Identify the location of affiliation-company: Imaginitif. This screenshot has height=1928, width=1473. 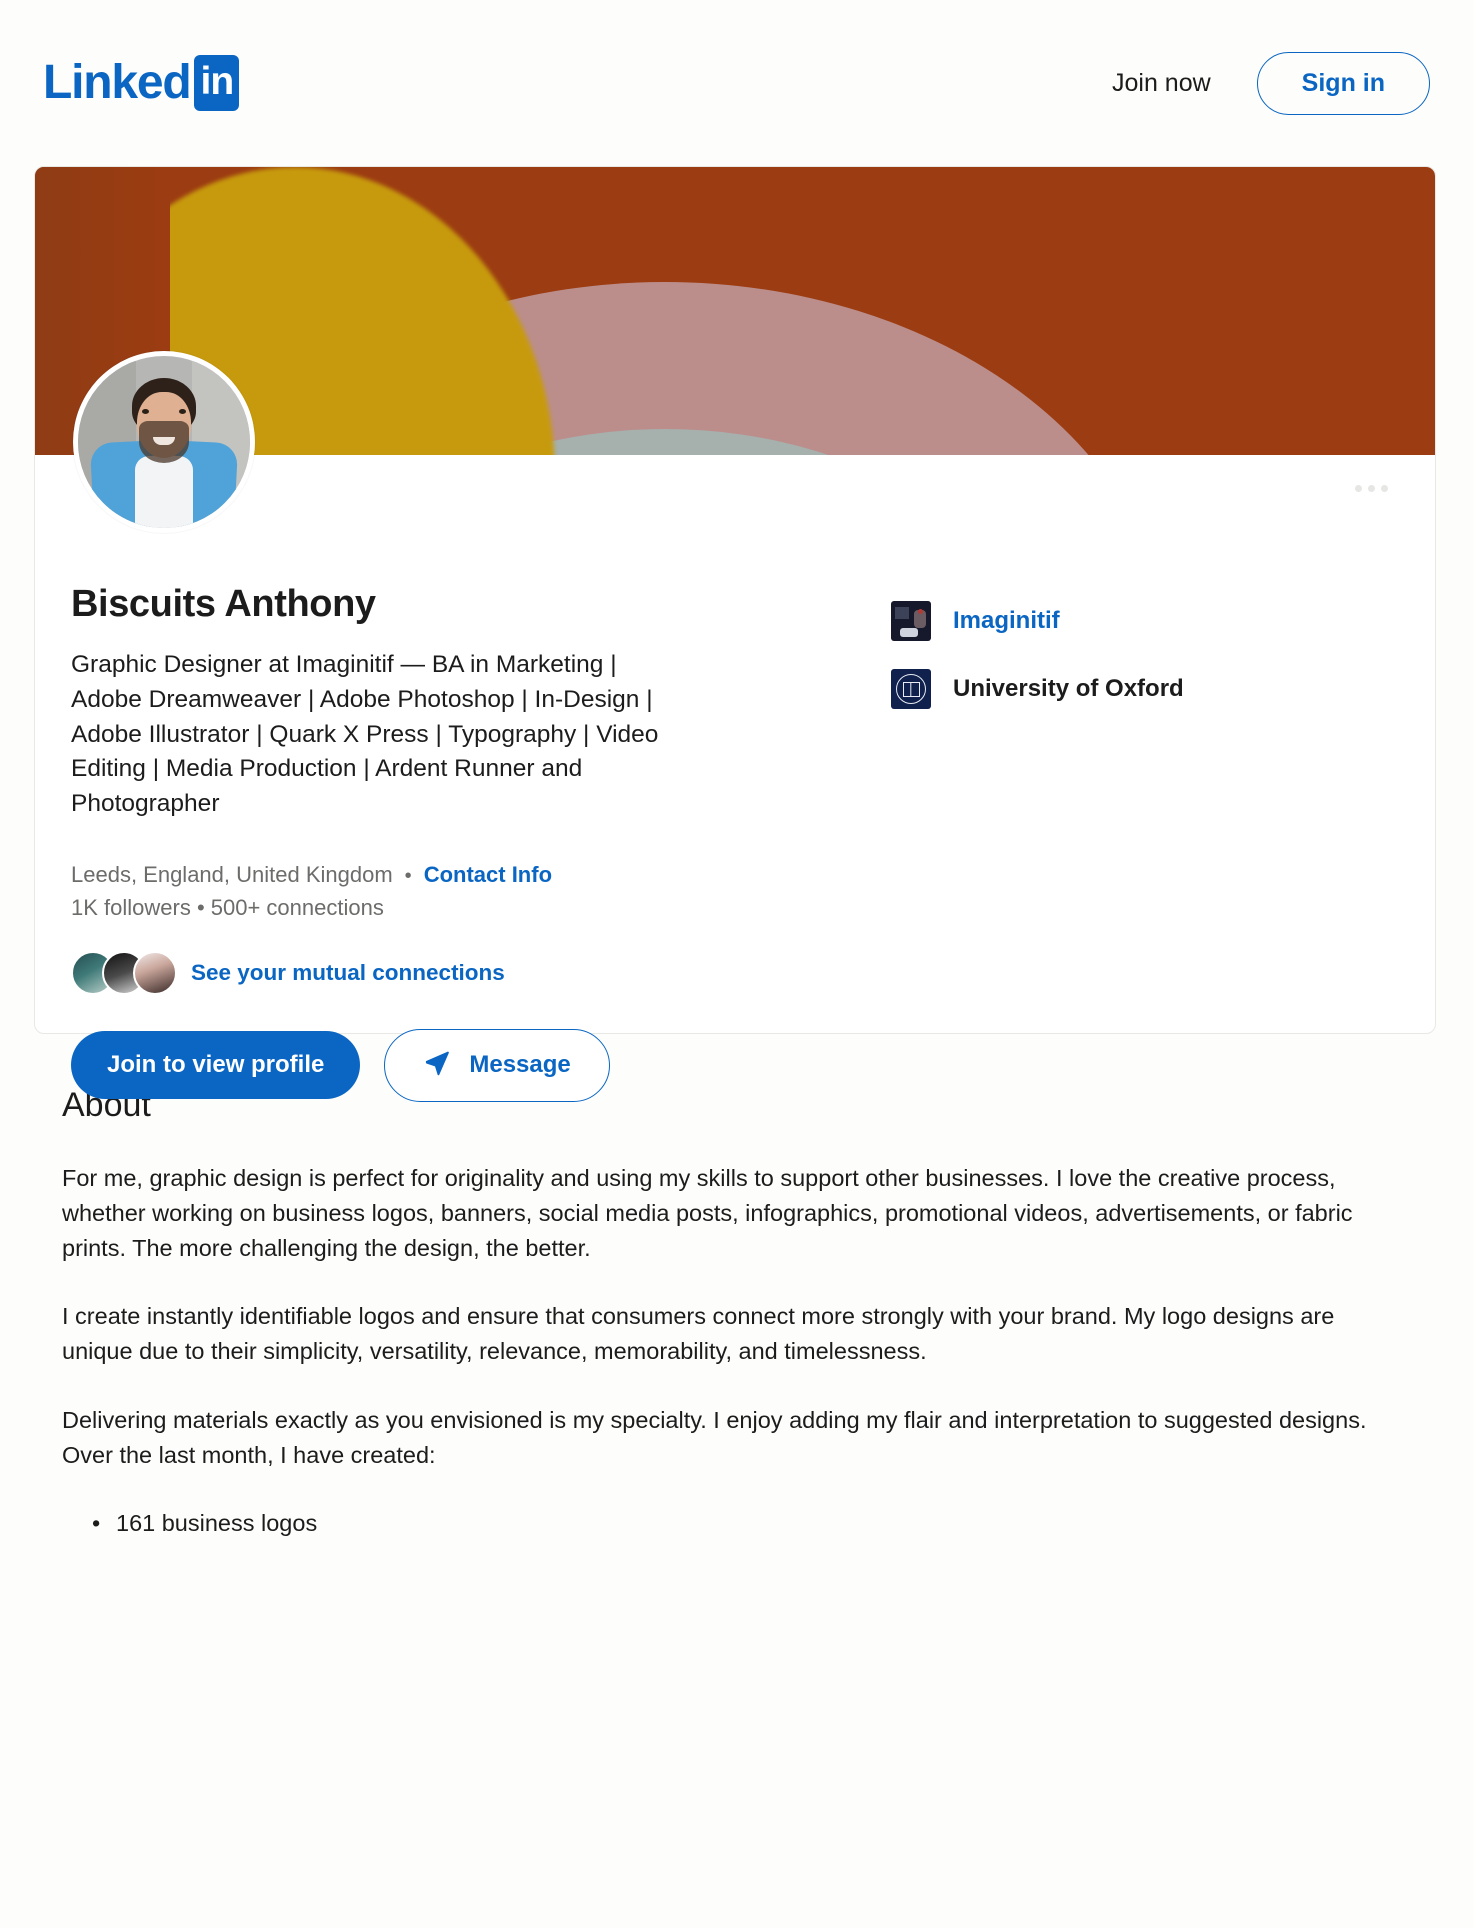
(1037, 621).